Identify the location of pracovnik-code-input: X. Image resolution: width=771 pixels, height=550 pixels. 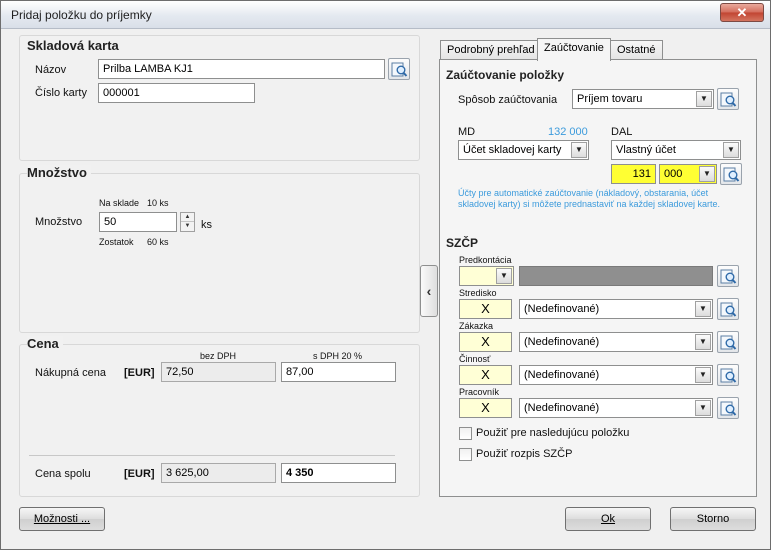
(485, 408).